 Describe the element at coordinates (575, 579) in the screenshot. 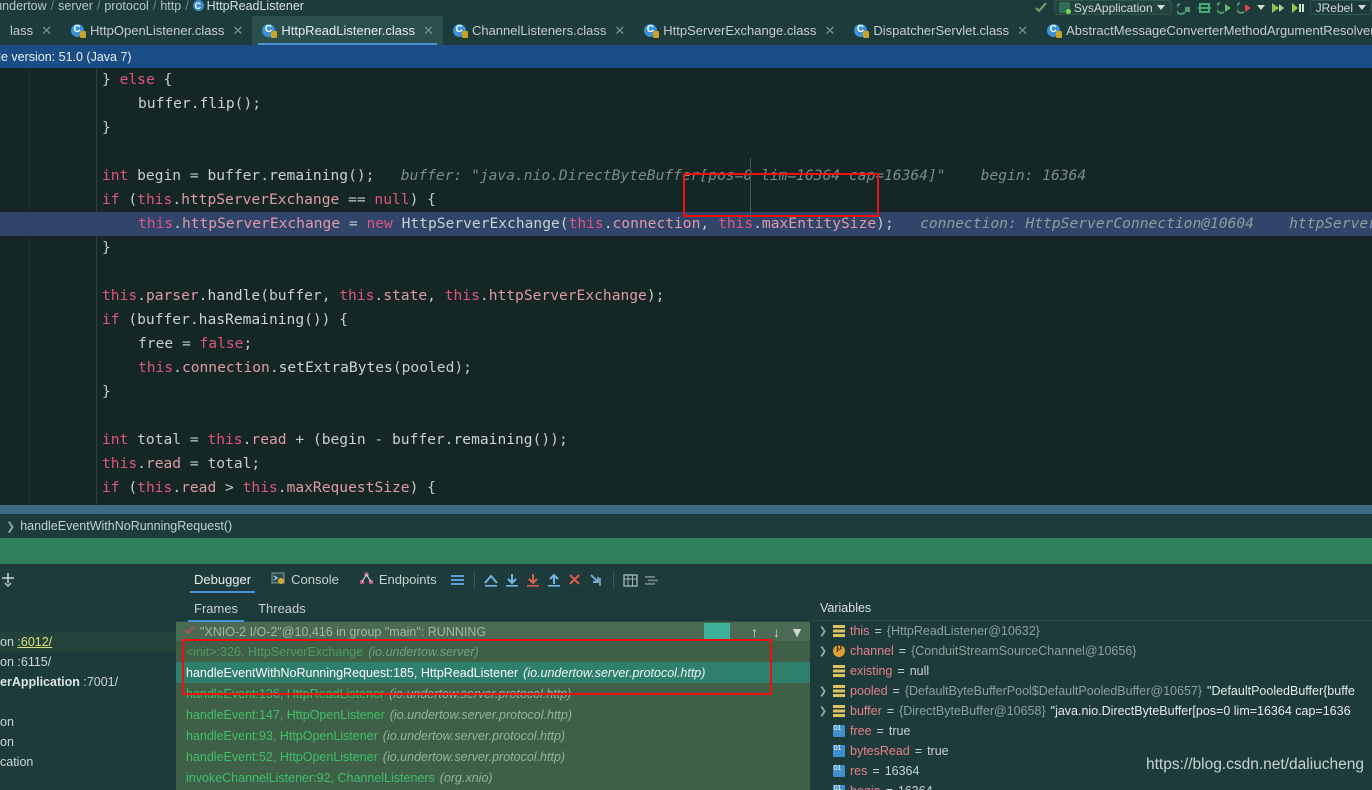

I see `force-step-into-icon` at that location.